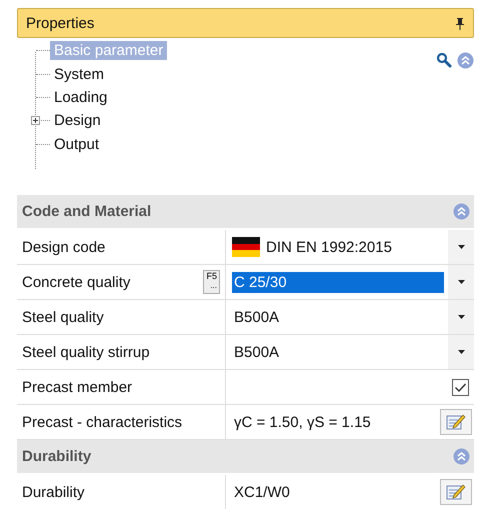  What do you see at coordinates (64, 247) in the screenshot?
I see `property-label: Design code` at bounding box center [64, 247].